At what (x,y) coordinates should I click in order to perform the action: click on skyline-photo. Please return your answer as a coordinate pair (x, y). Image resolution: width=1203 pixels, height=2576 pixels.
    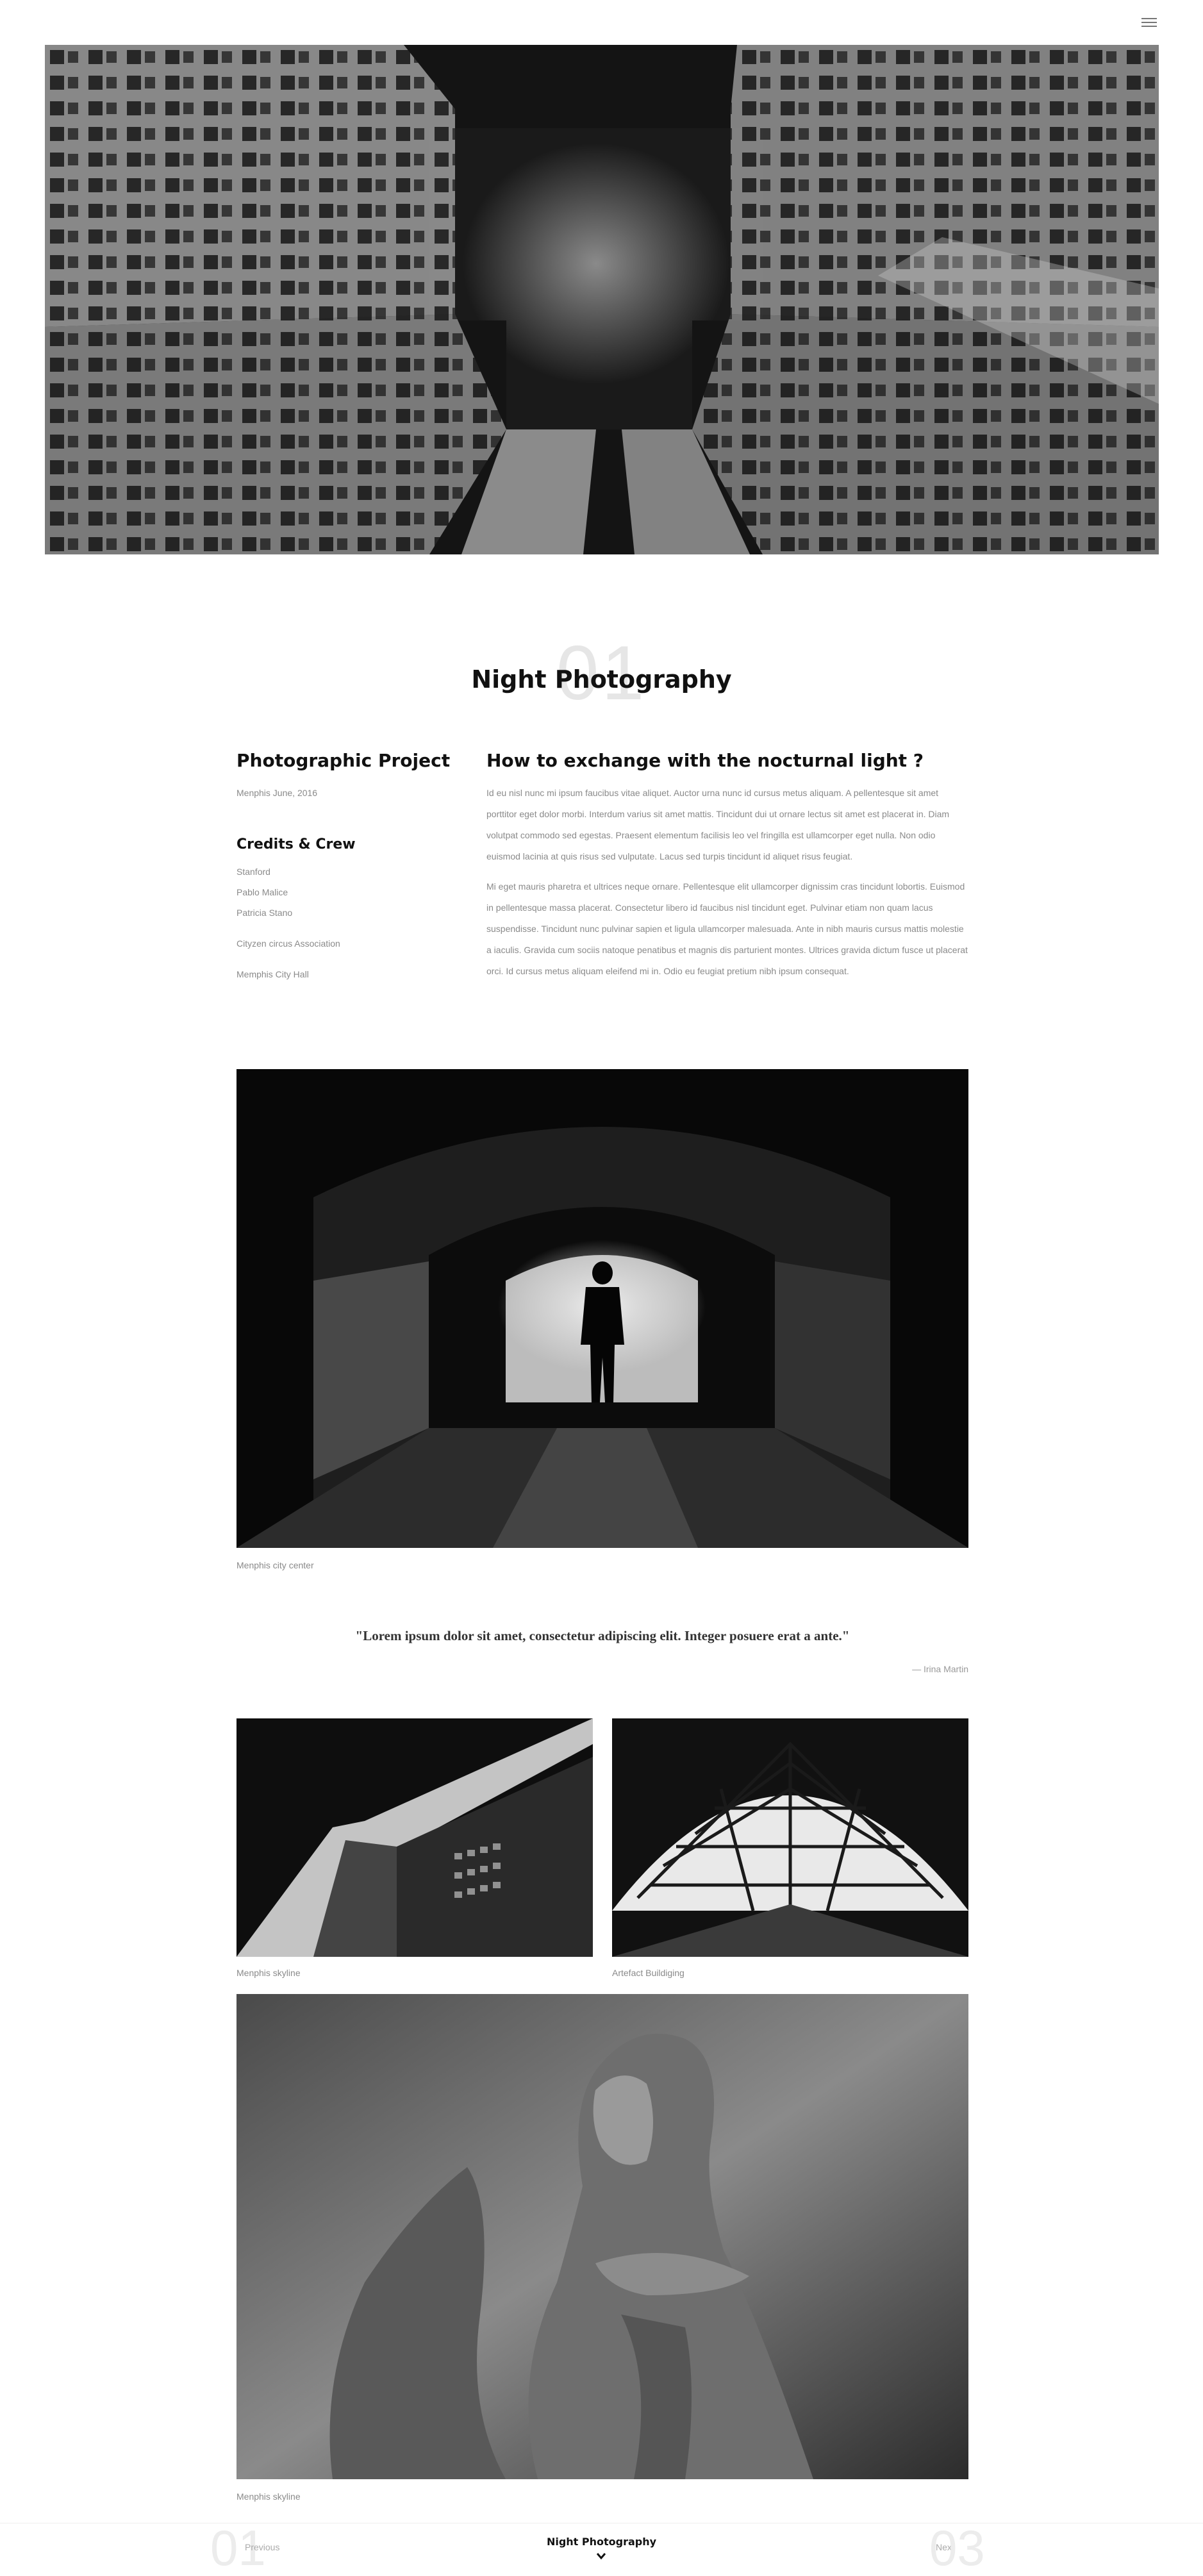
    Looking at the image, I should click on (414, 1837).